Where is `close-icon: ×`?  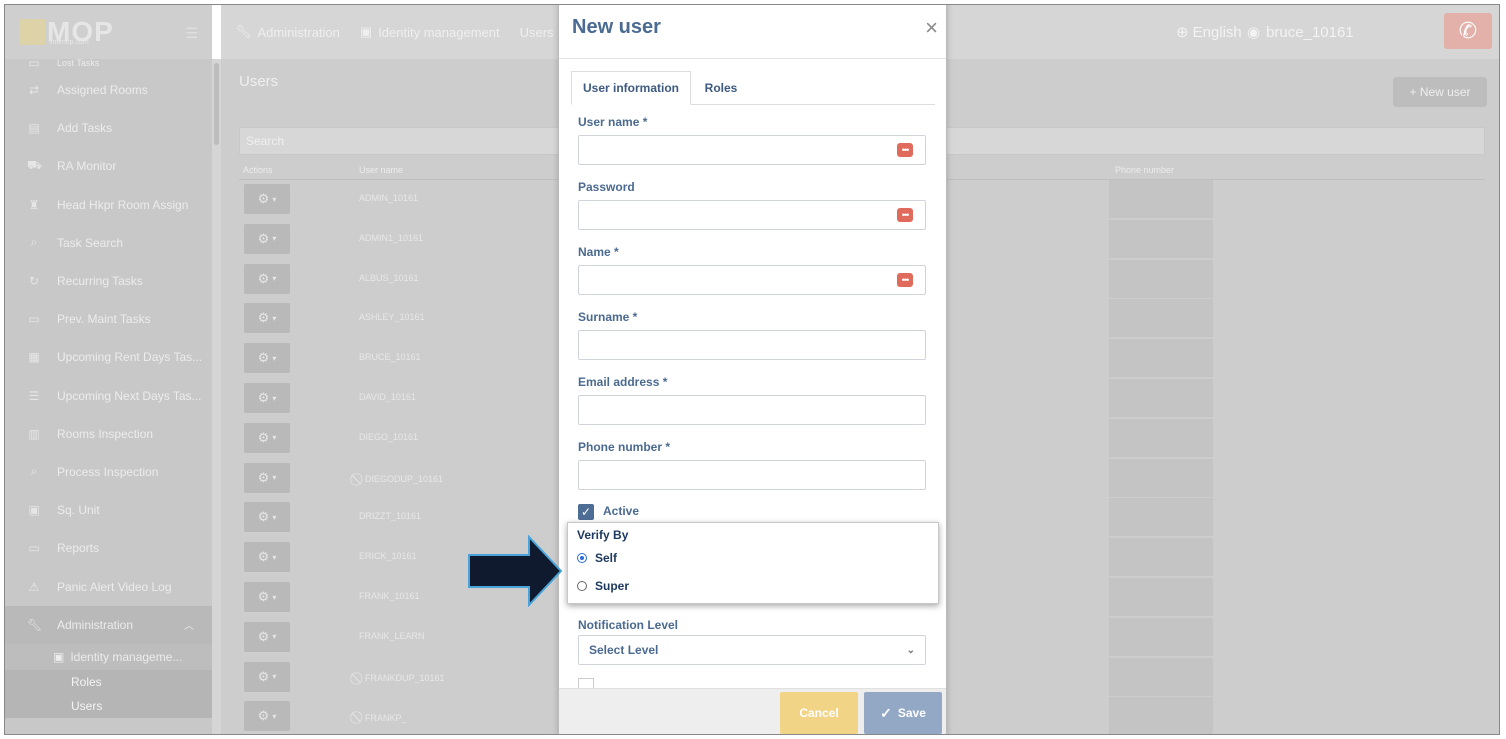 close-icon: × is located at coordinates (931, 28).